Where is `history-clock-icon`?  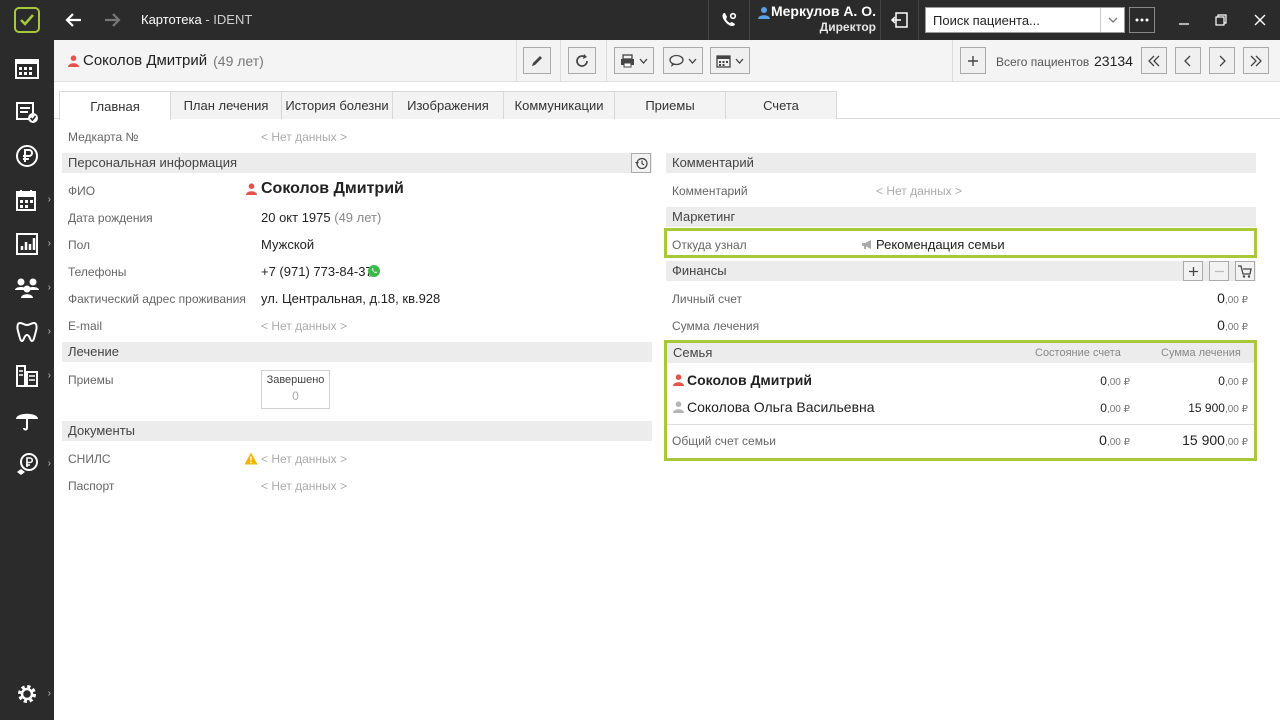
history-clock-icon is located at coordinates (641, 163).